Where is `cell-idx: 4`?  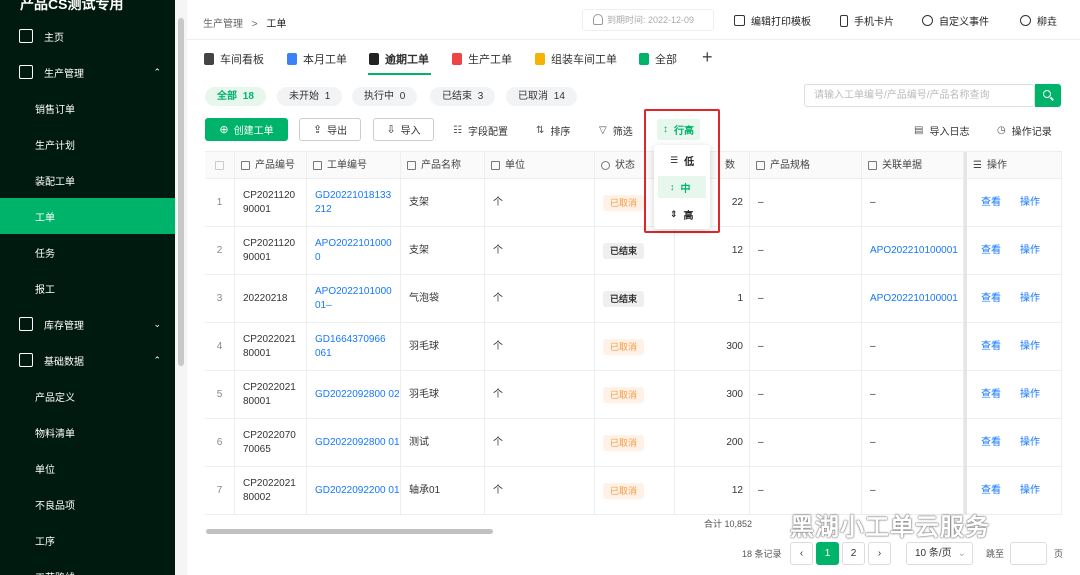
cell-idx: 4 is located at coordinates (220, 347).